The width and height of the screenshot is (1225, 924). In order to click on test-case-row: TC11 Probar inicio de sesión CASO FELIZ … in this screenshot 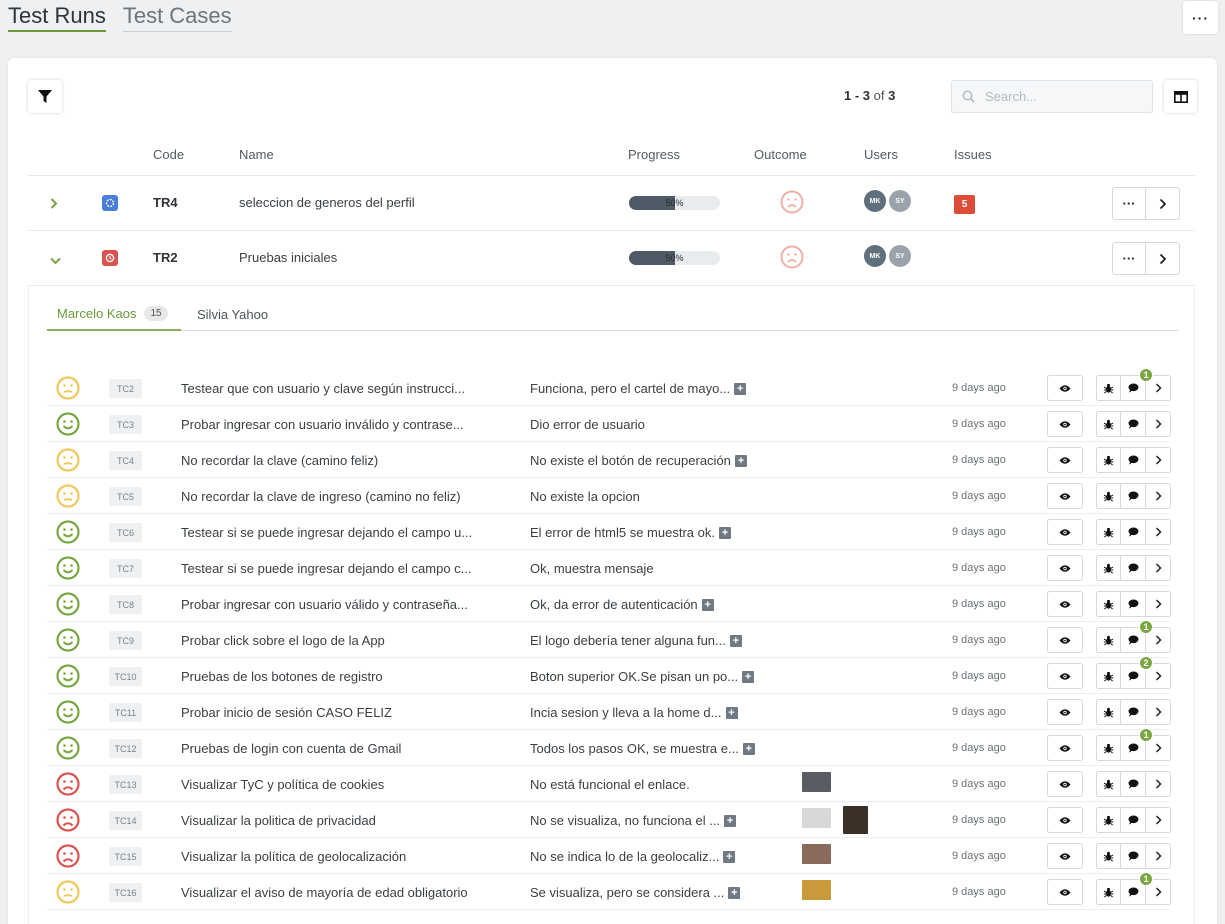, I will do `click(609, 712)`.